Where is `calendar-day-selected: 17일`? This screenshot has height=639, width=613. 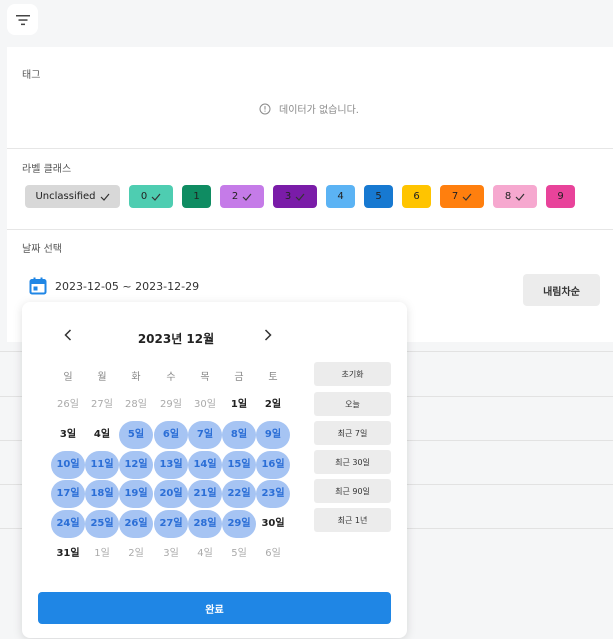 calendar-day-selected: 17일 is located at coordinates (68, 494).